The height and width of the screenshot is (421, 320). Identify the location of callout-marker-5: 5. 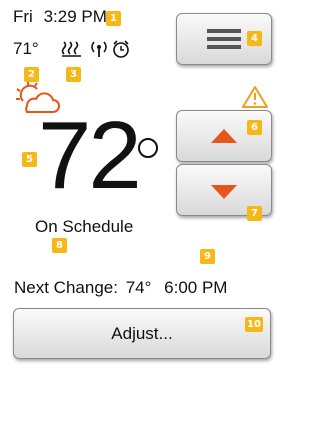
(29, 159).